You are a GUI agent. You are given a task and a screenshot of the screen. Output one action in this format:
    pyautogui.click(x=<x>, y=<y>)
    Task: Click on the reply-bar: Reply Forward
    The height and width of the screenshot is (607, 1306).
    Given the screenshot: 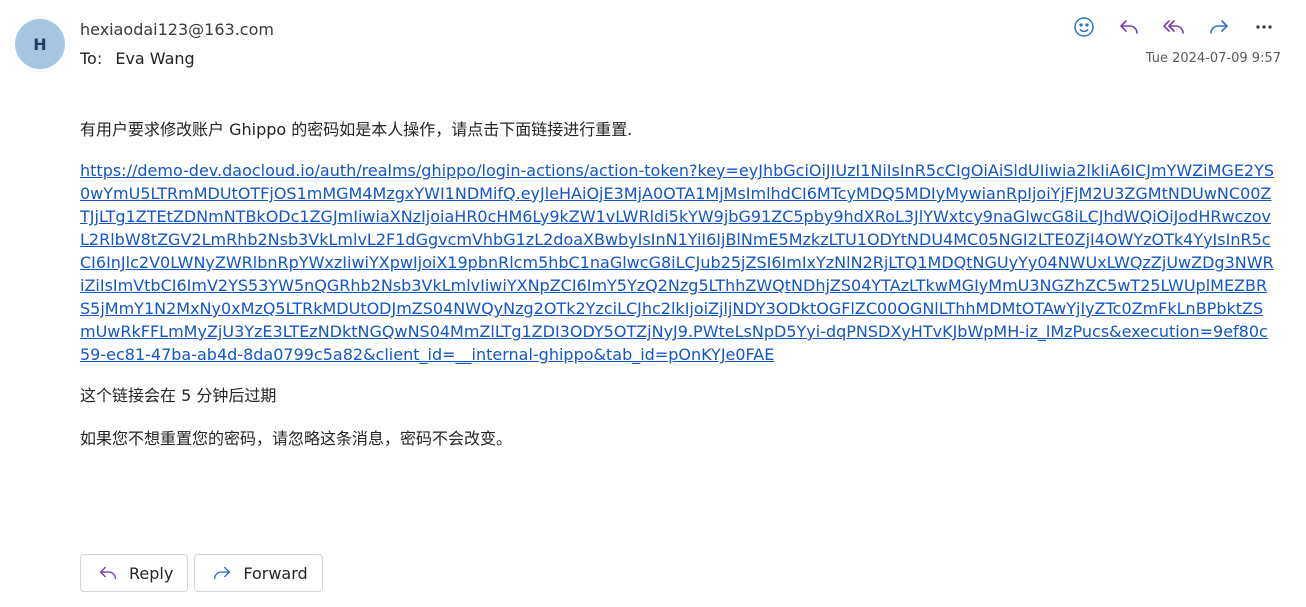 What is the action you would take?
    pyautogui.click(x=201, y=573)
    